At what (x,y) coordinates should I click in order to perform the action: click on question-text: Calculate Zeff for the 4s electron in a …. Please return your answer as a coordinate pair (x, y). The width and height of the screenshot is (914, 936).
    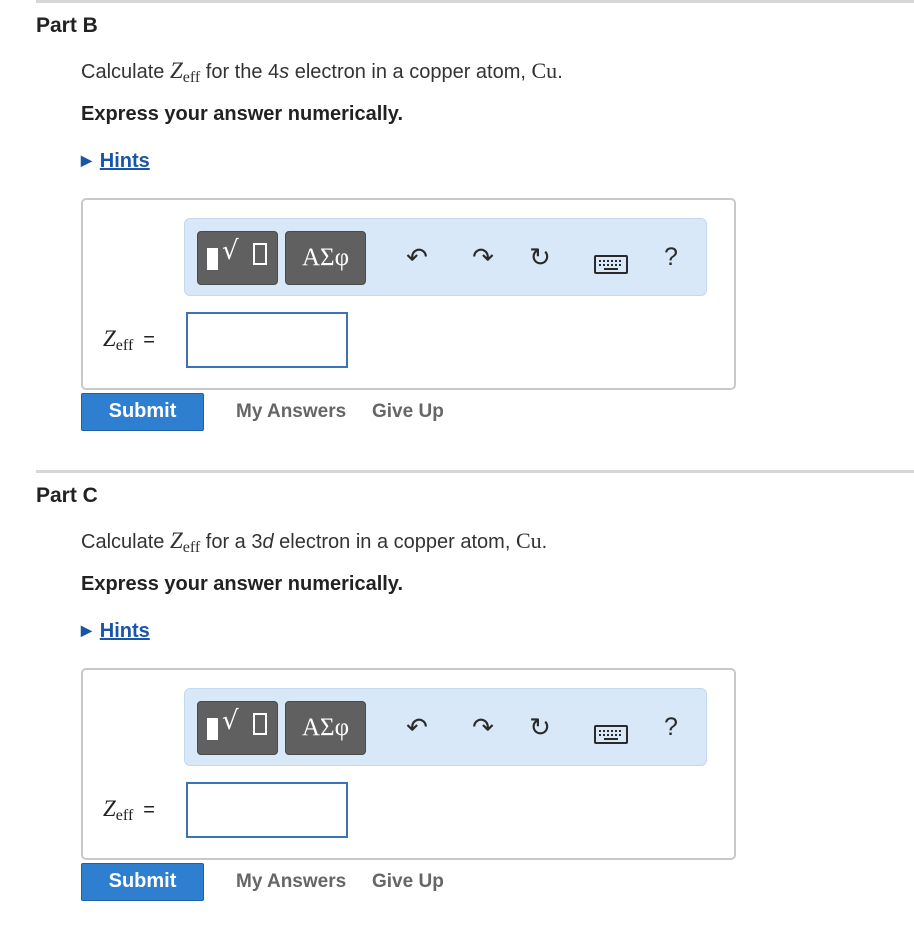
    Looking at the image, I should click on (322, 72).